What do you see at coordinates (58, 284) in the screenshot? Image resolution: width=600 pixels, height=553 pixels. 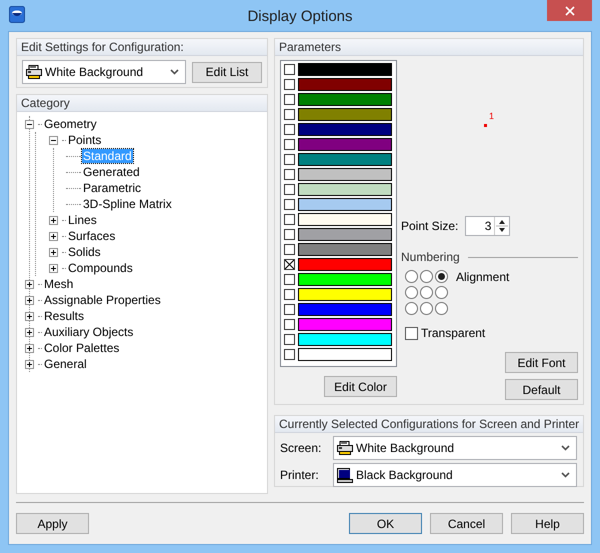 I see `tree-item: Mesh` at bounding box center [58, 284].